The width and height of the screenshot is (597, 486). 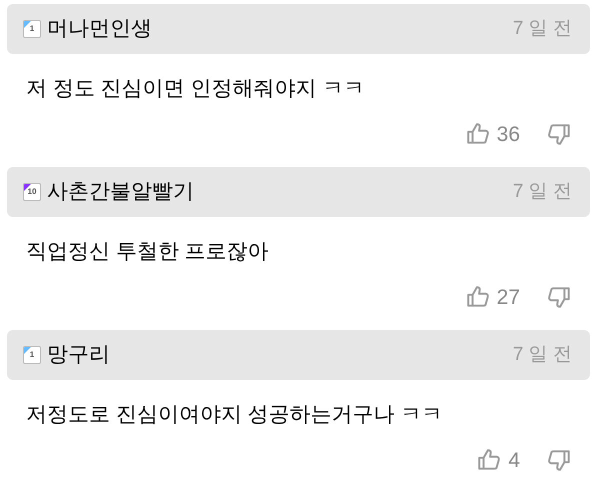 I want to click on comment-text: 저정도로 진심이여야지 성공하는거구나 ㅋㅋ, so click(x=234, y=415).